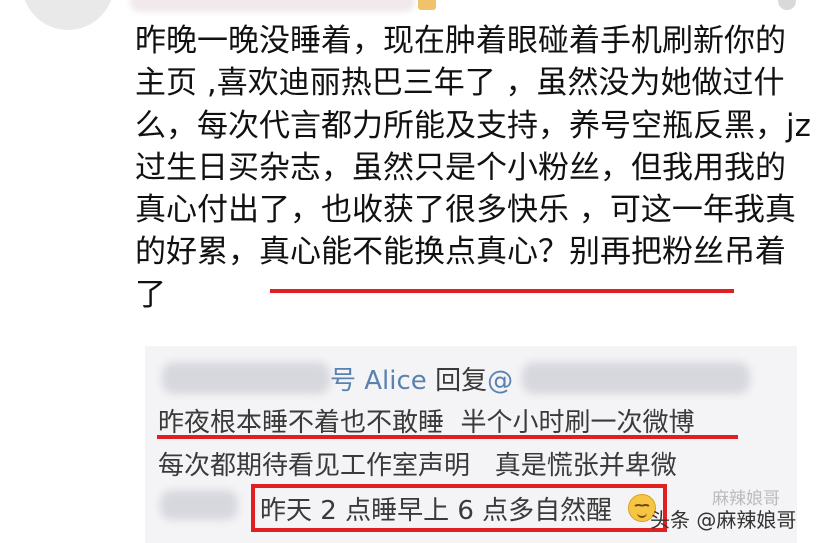  I want to click on reply-line-3: 昨天 2 点睡早上 6 点多自然醒, so click(436, 511).